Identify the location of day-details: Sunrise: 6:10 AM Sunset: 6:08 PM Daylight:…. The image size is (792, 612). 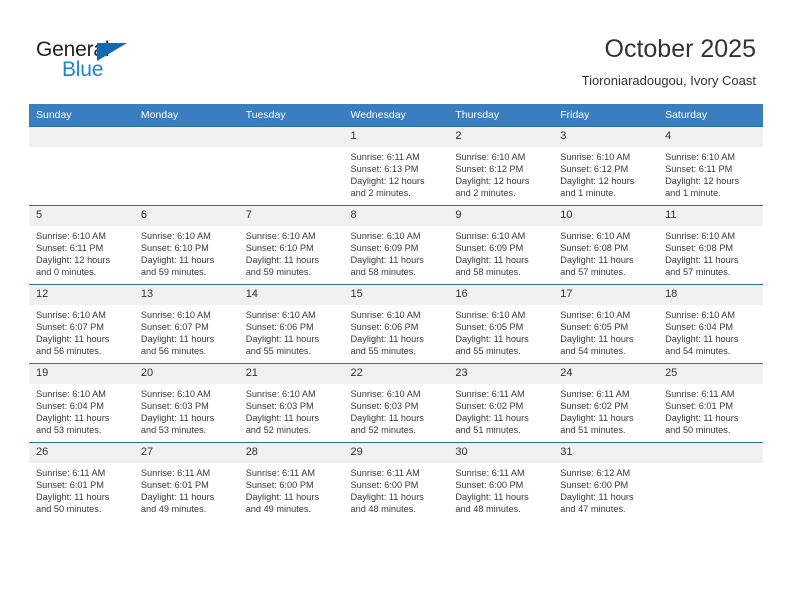
(605, 252).